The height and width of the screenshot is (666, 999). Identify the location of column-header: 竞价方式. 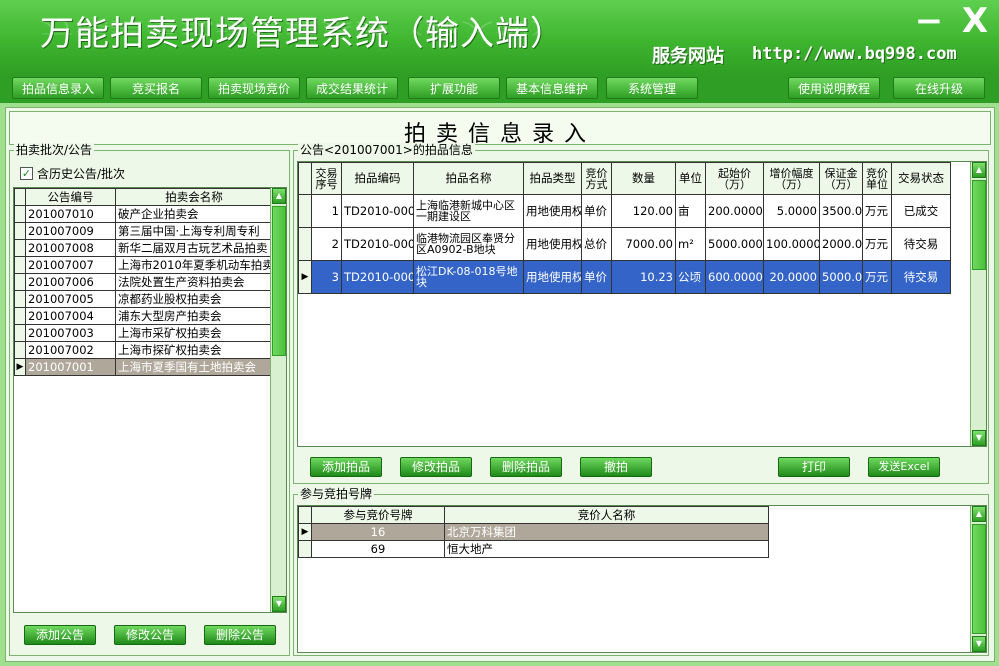
(596, 178).